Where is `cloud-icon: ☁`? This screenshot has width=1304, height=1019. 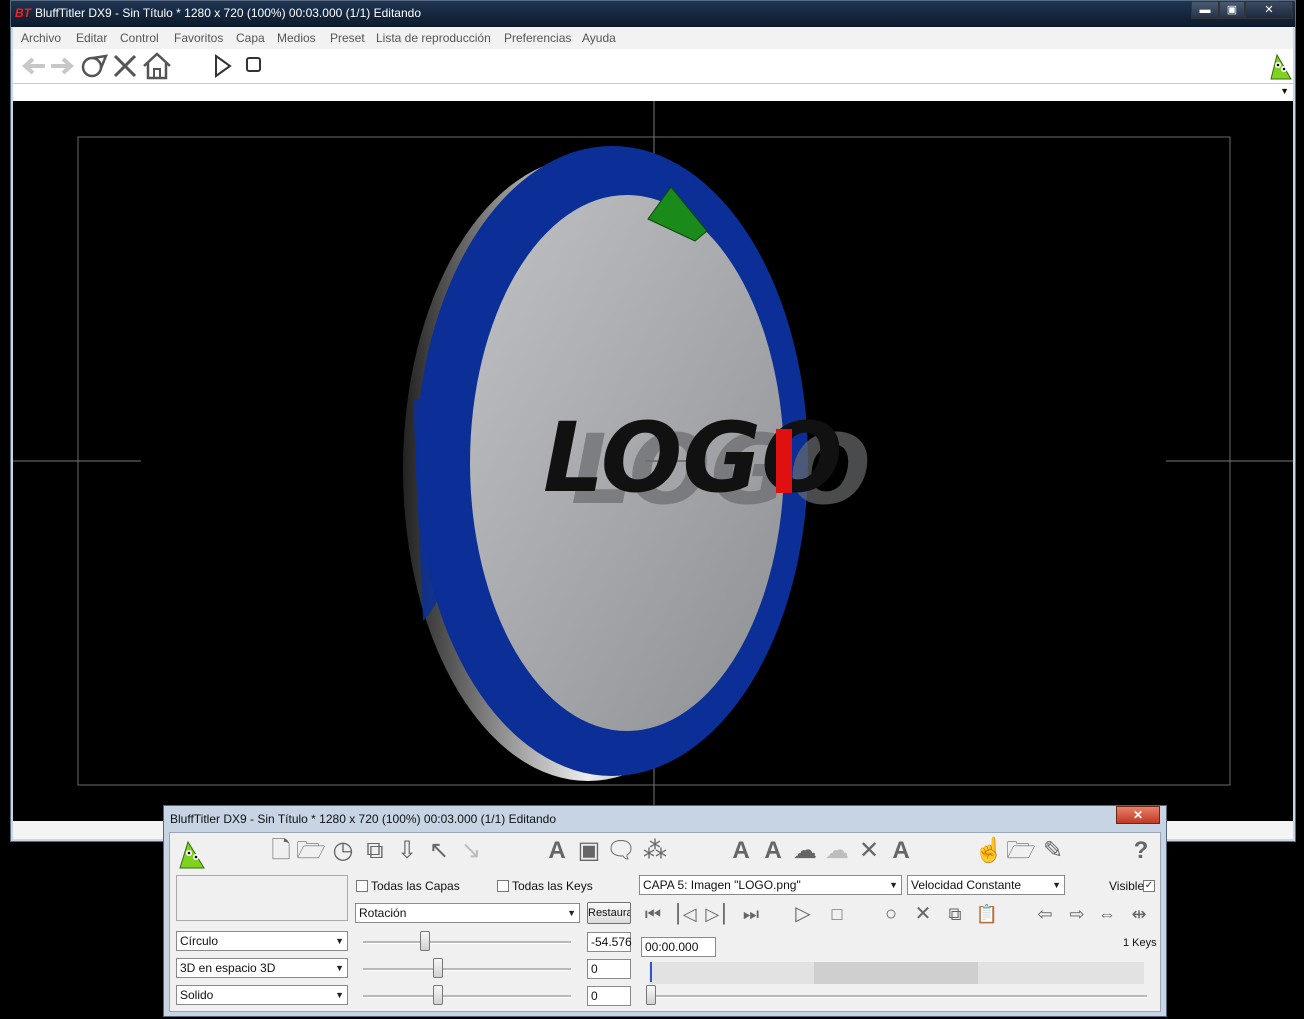 cloud-icon: ☁ is located at coordinates (805, 853).